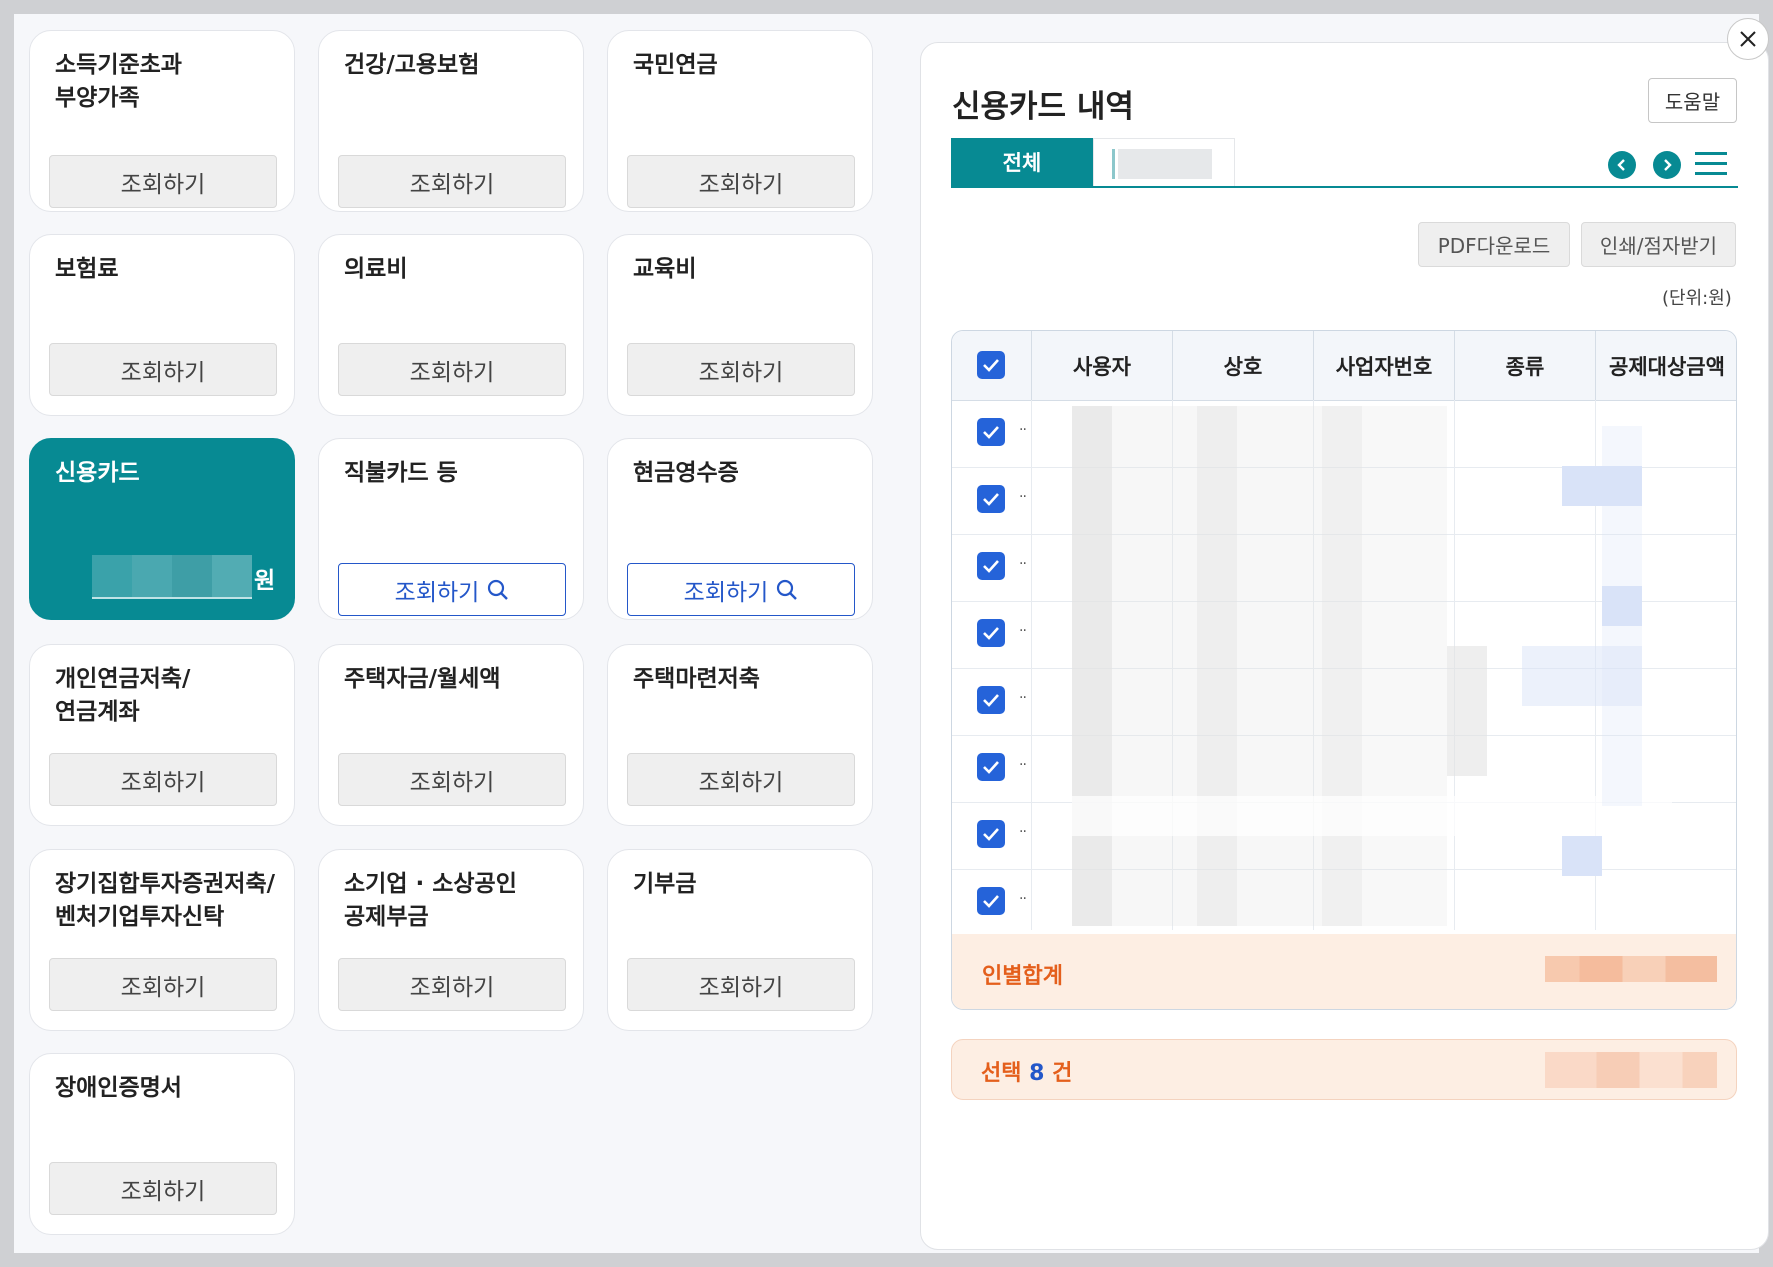 The width and height of the screenshot is (1773, 1267). Describe the element at coordinates (162, 121) in the screenshot. I see `card-income-dependents: 소득기준초과 부양가족 조회하기` at that location.